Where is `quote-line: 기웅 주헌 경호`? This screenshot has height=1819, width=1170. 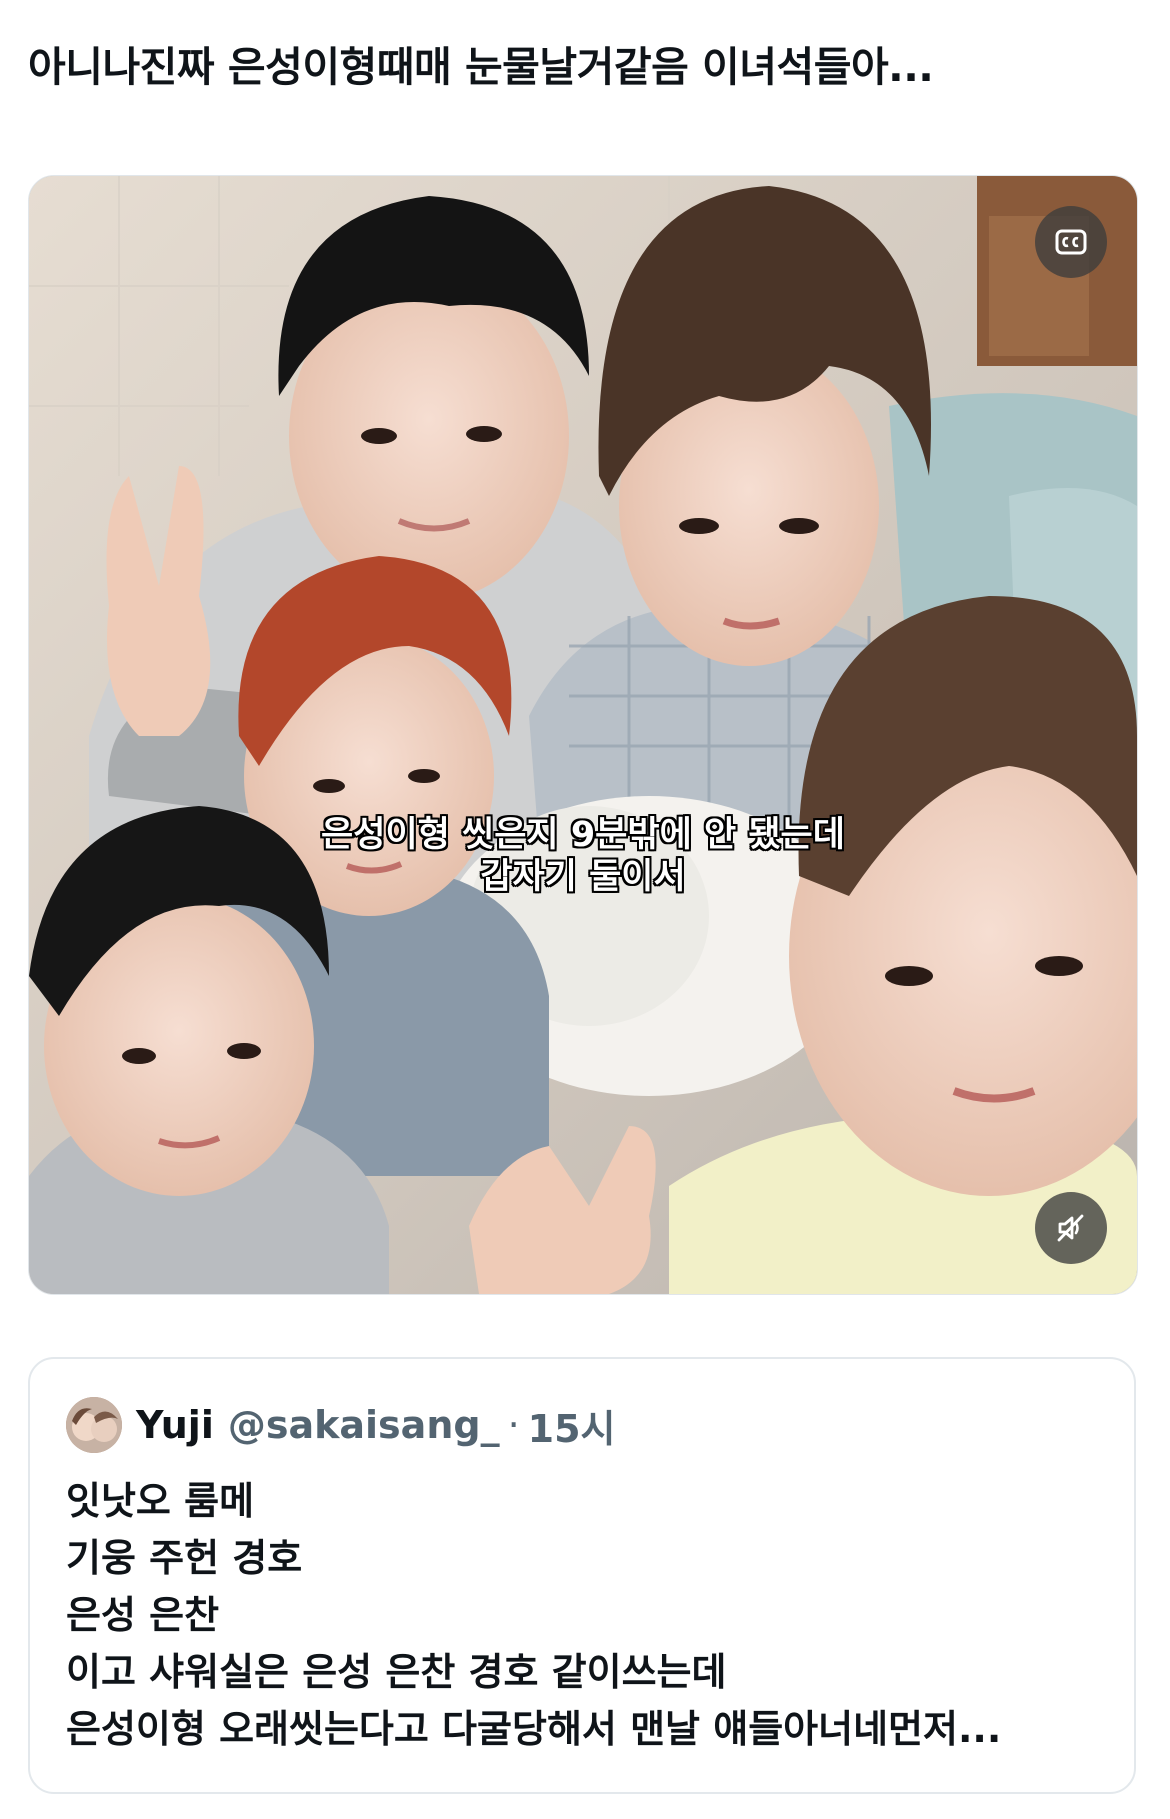
quote-line: 기웅 주헌 경호 is located at coordinates (184, 1558).